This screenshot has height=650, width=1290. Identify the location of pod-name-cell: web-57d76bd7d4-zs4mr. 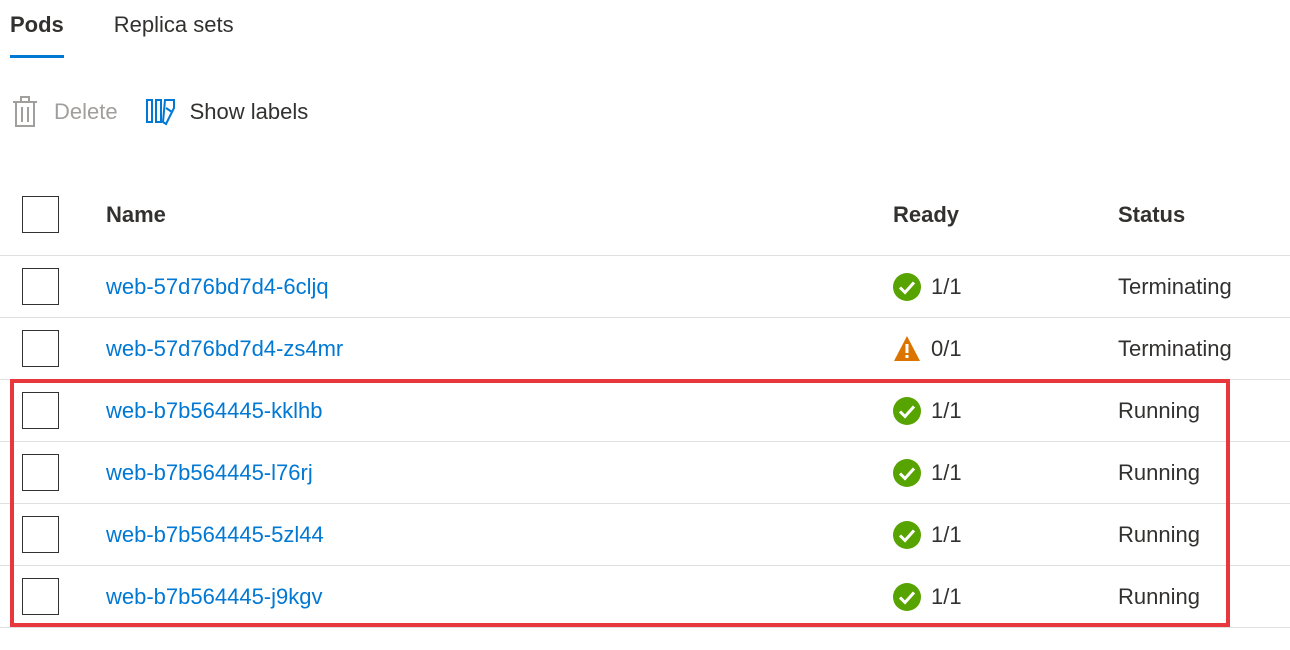
(224, 348).